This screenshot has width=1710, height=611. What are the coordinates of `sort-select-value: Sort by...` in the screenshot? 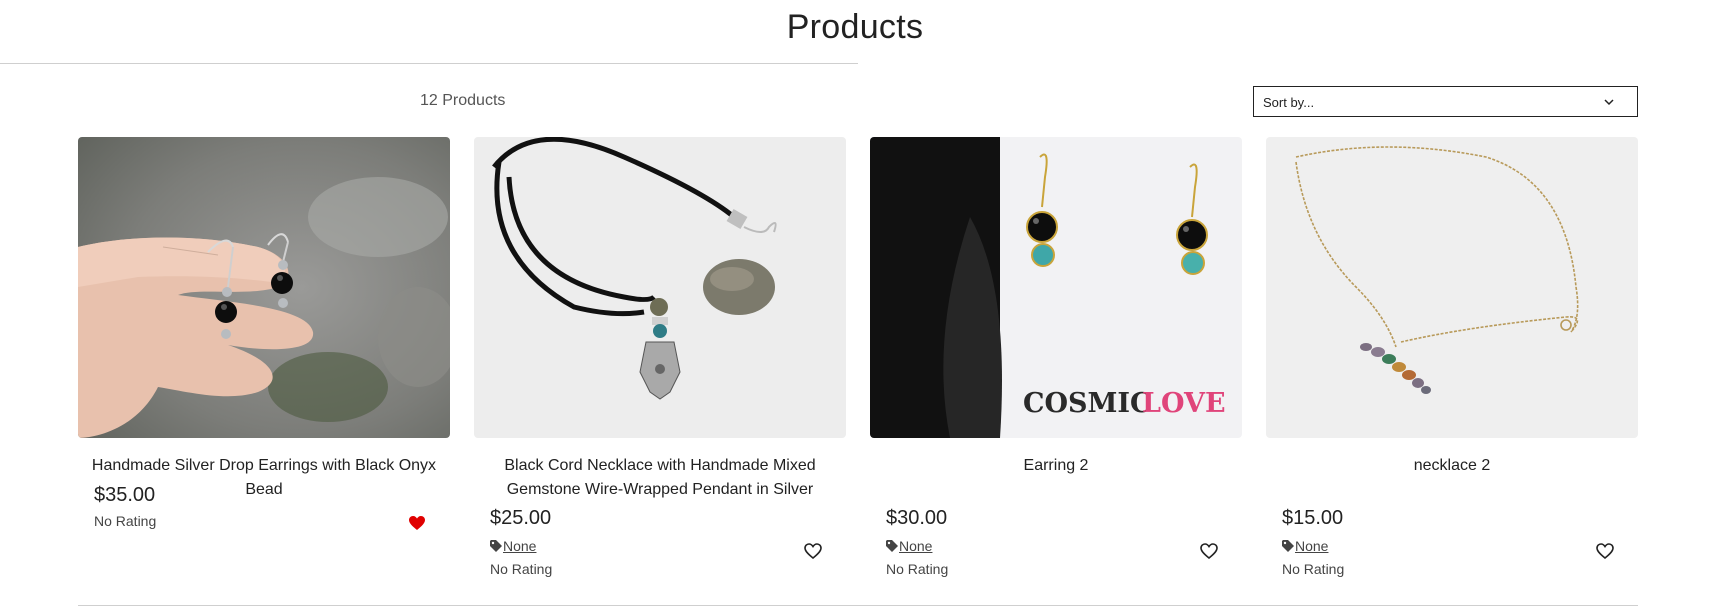 It's located at (1289, 102).